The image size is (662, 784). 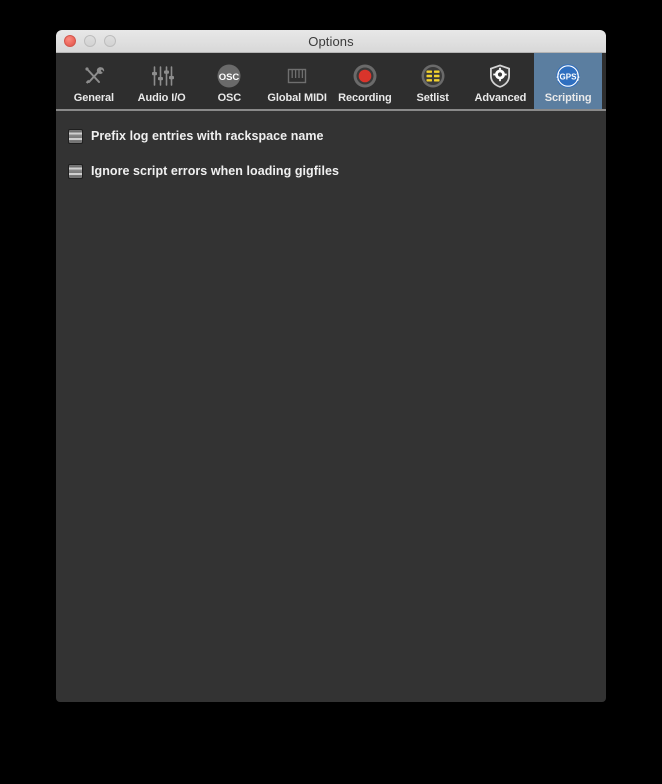 I want to click on tab-scripting: {GPS} Scripting, so click(x=568, y=81).